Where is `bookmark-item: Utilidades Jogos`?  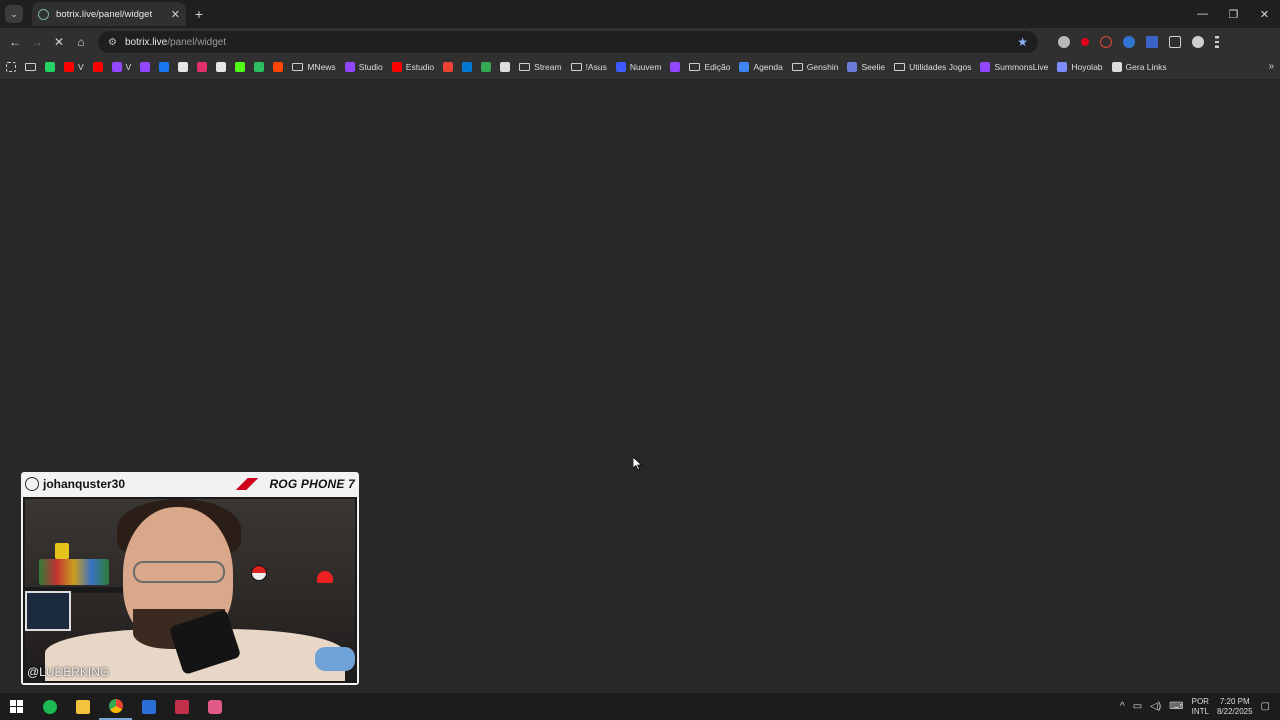
bookmark-item: Utilidades Jogos is located at coordinates (932, 67).